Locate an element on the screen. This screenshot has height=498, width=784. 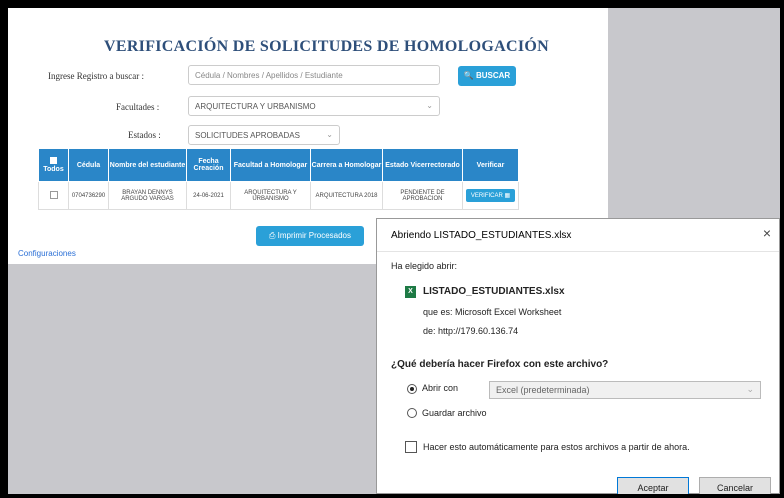
row-select-cell is located at coordinates (53, 195).